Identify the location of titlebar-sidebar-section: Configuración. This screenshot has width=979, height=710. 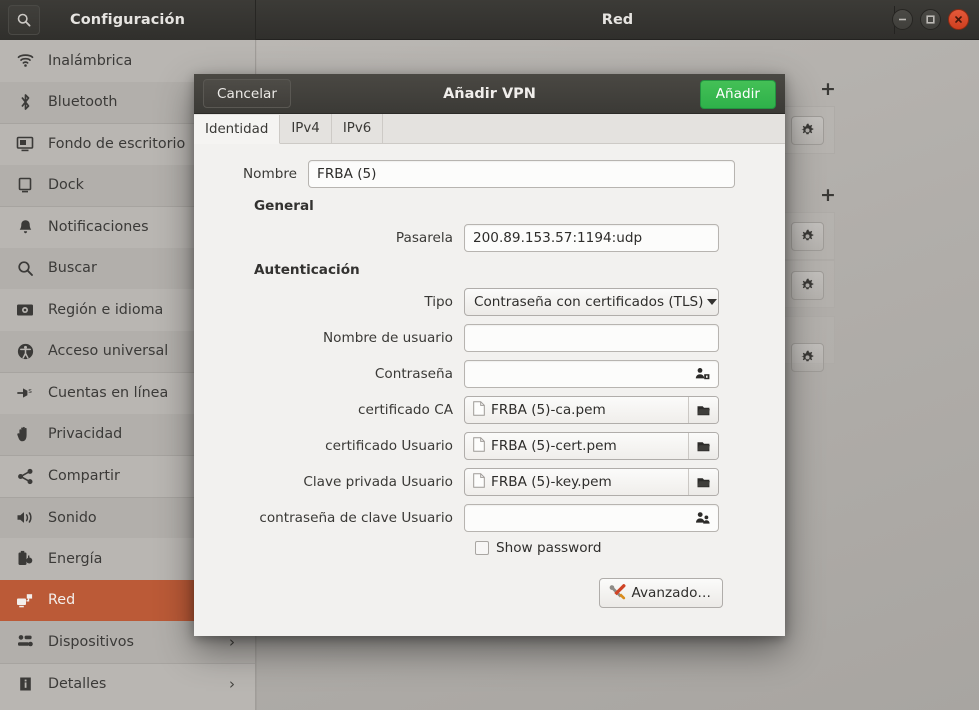
(128, 20).